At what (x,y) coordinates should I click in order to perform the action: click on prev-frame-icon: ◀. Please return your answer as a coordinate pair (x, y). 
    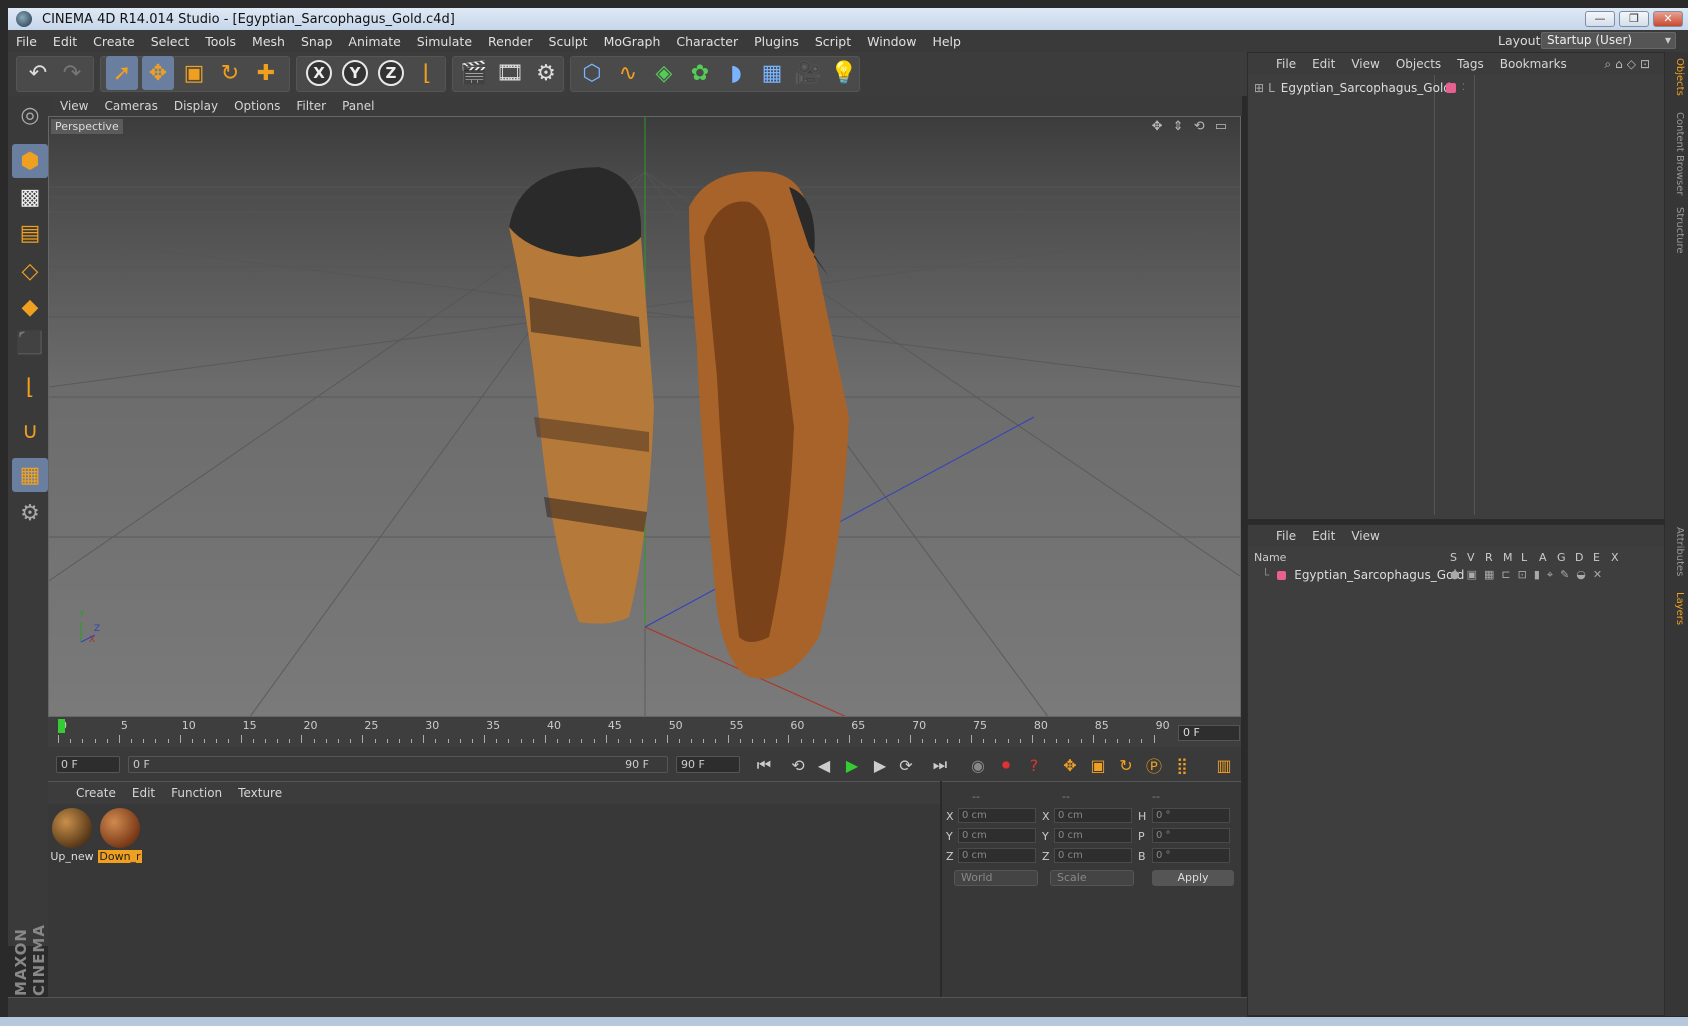
    Looking at the image, I should click on (824, 765).